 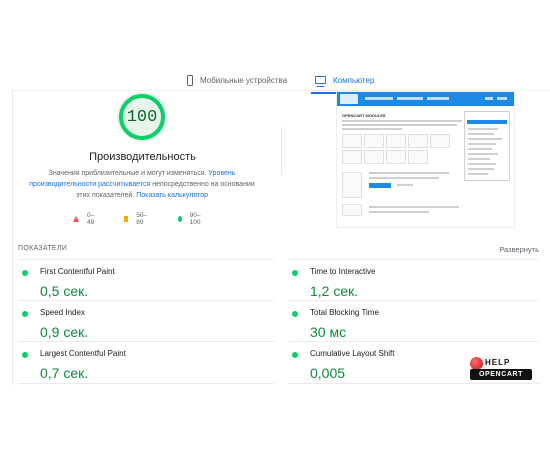 I want to click on legend-range-fail: 0–49, so click(x=91, y=219).